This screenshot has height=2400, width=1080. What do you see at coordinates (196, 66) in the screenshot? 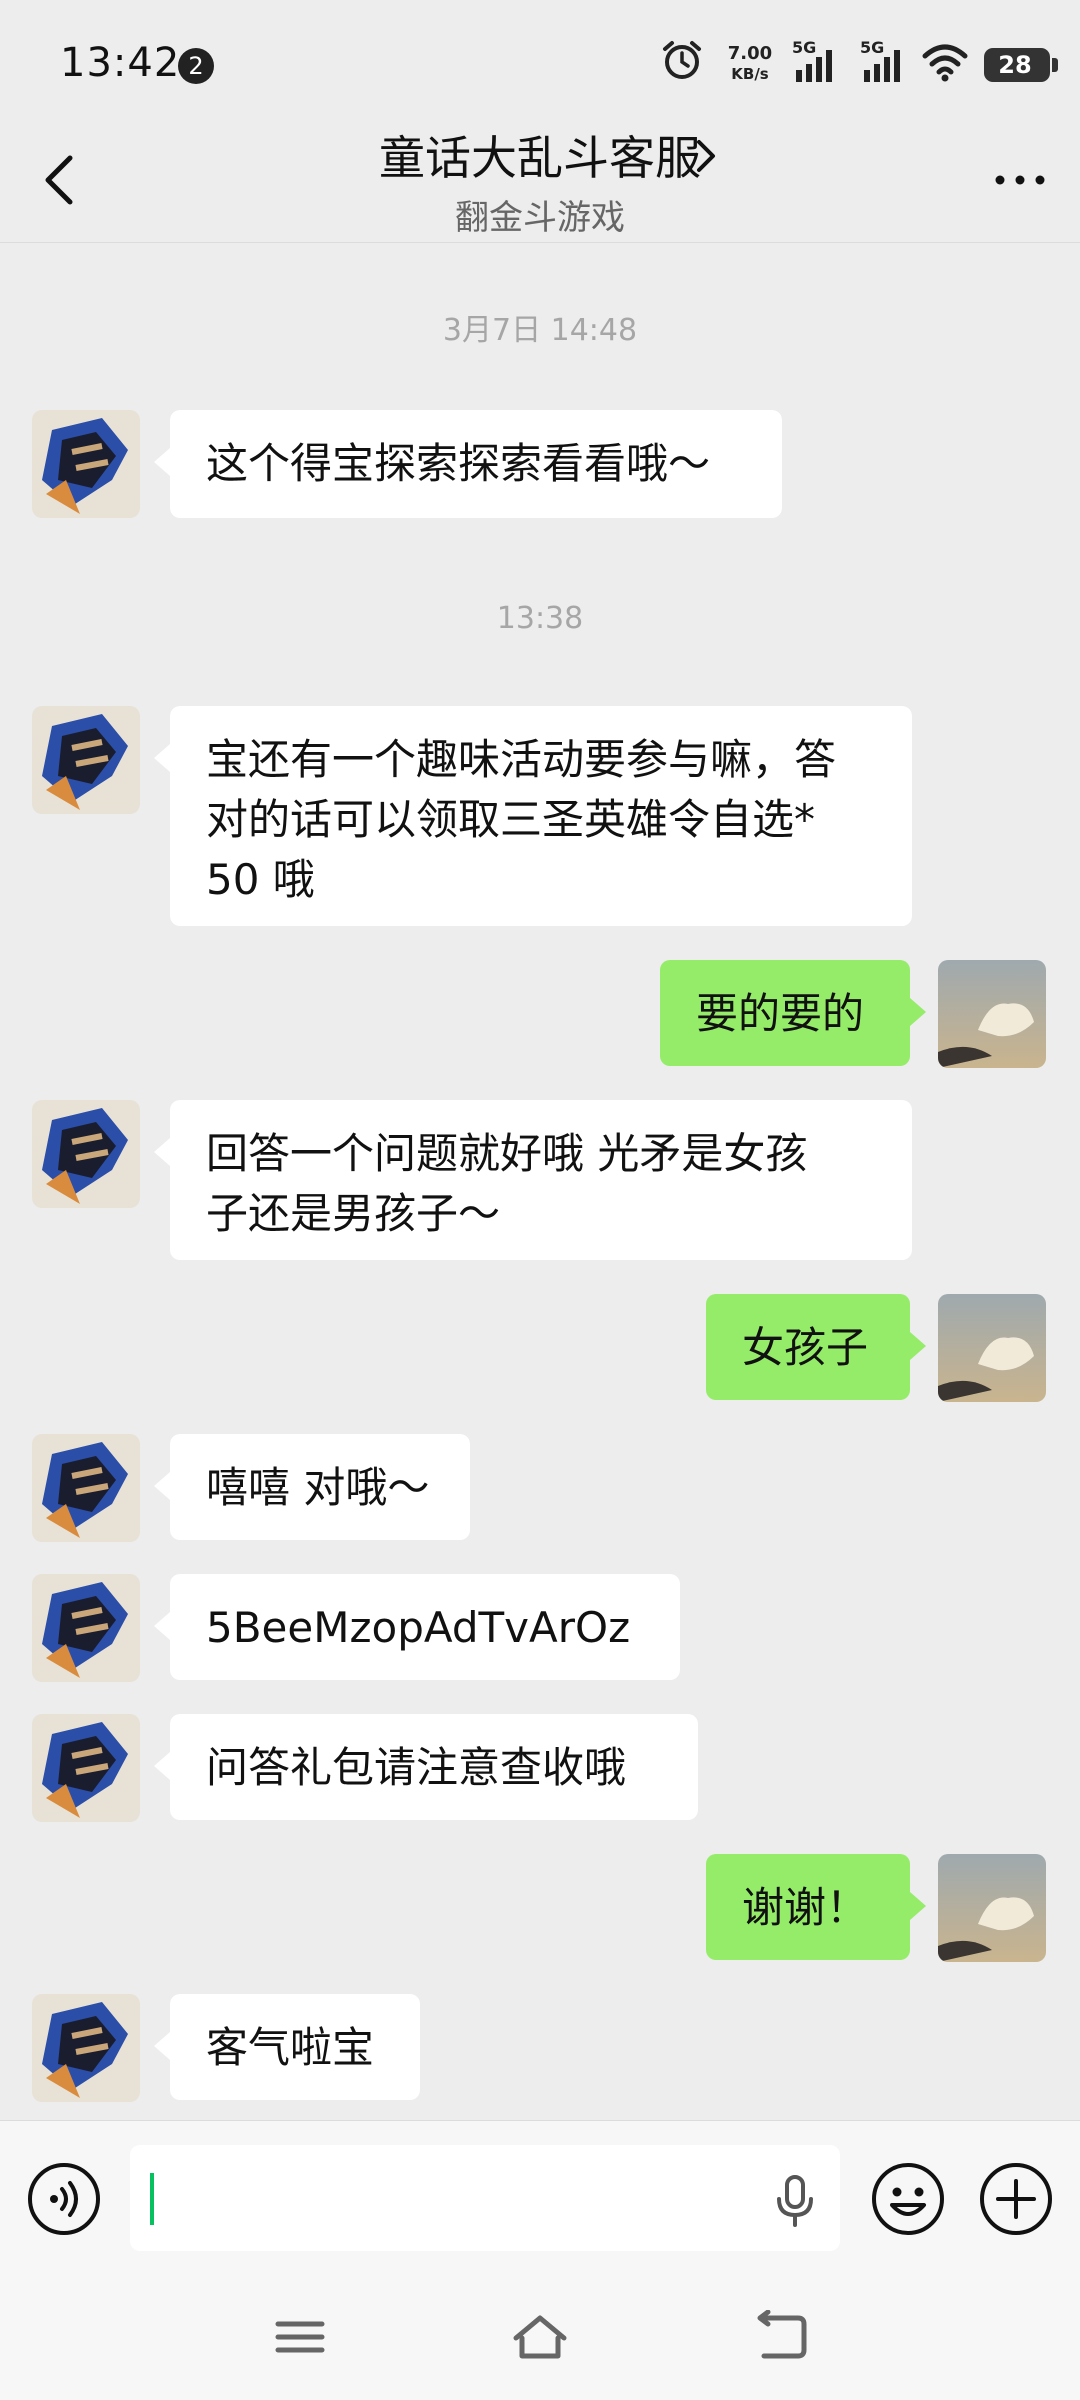
I see `notification-badge: 2` at bounding box center [196, 66].